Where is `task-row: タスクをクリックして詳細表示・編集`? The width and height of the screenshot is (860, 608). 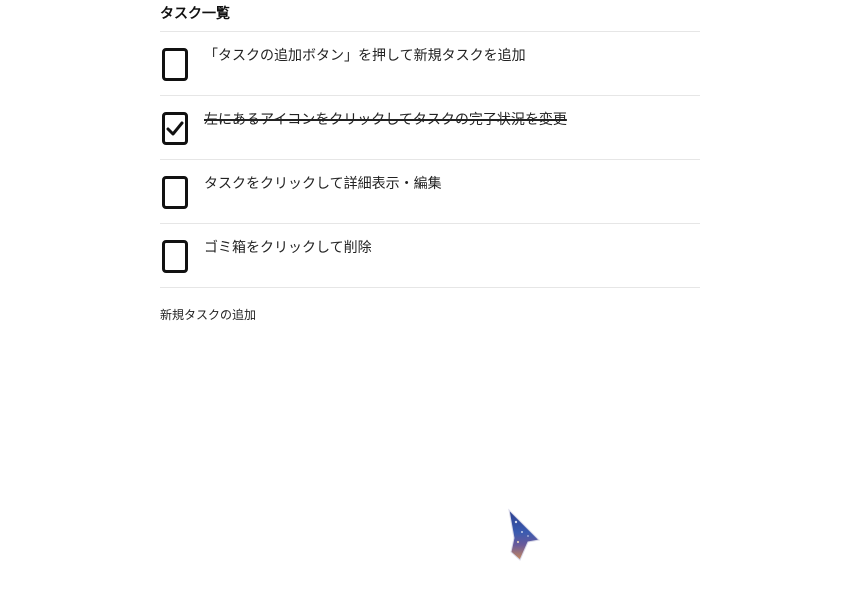
task-row: タスクをクリックして詳細表示・編集 is located at coordinates (430, 192).